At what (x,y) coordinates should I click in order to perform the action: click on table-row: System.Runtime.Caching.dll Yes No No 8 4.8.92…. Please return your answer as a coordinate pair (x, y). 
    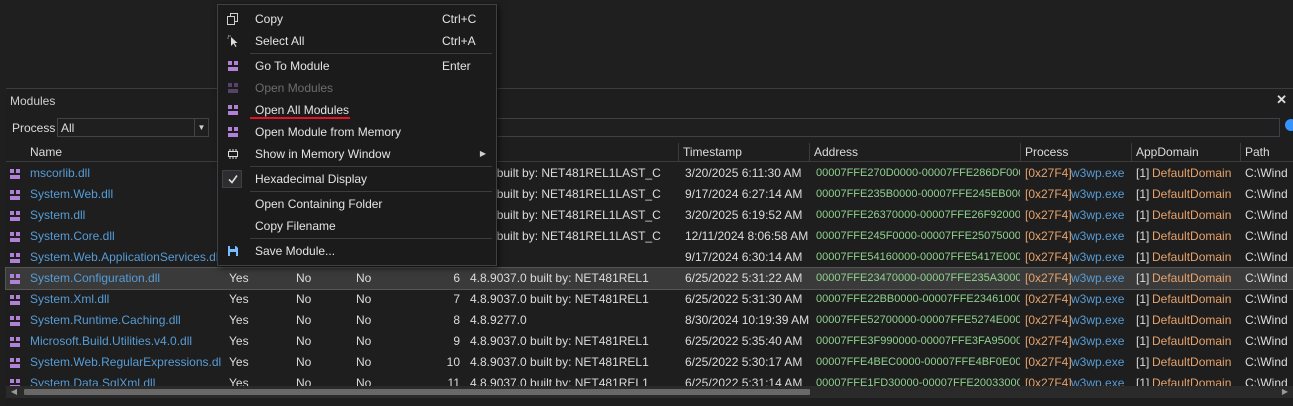
    Looking at the image, I should click on (649, 320).